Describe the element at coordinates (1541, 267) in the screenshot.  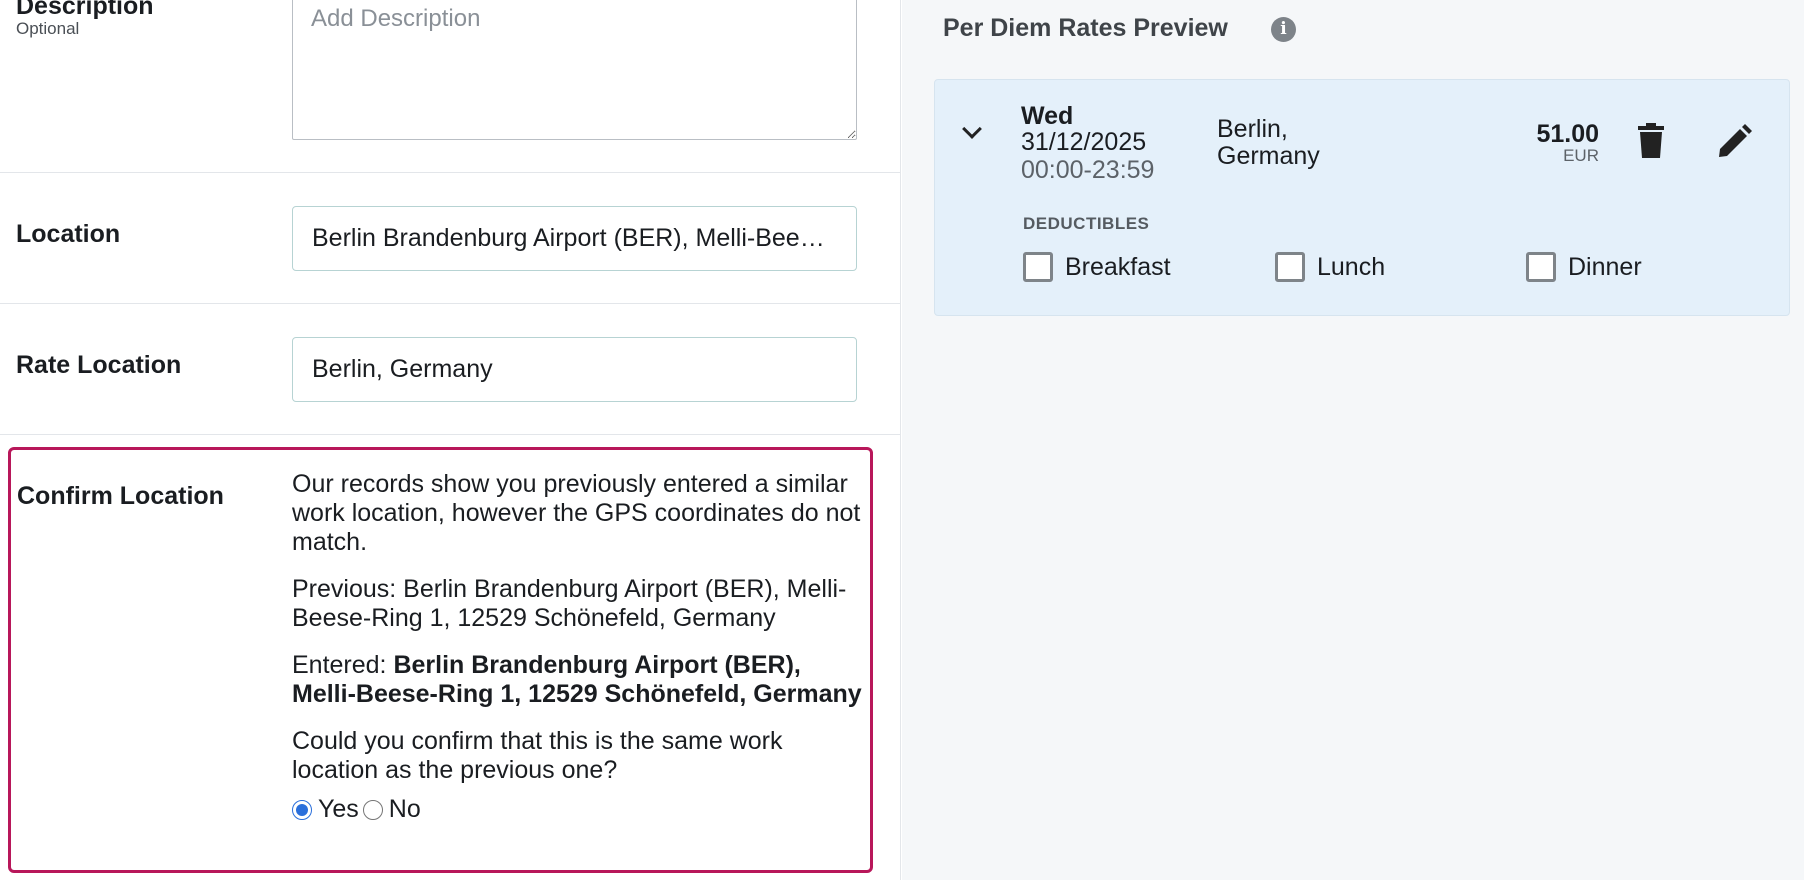
I see `dinner-checkbox-box` at that location.